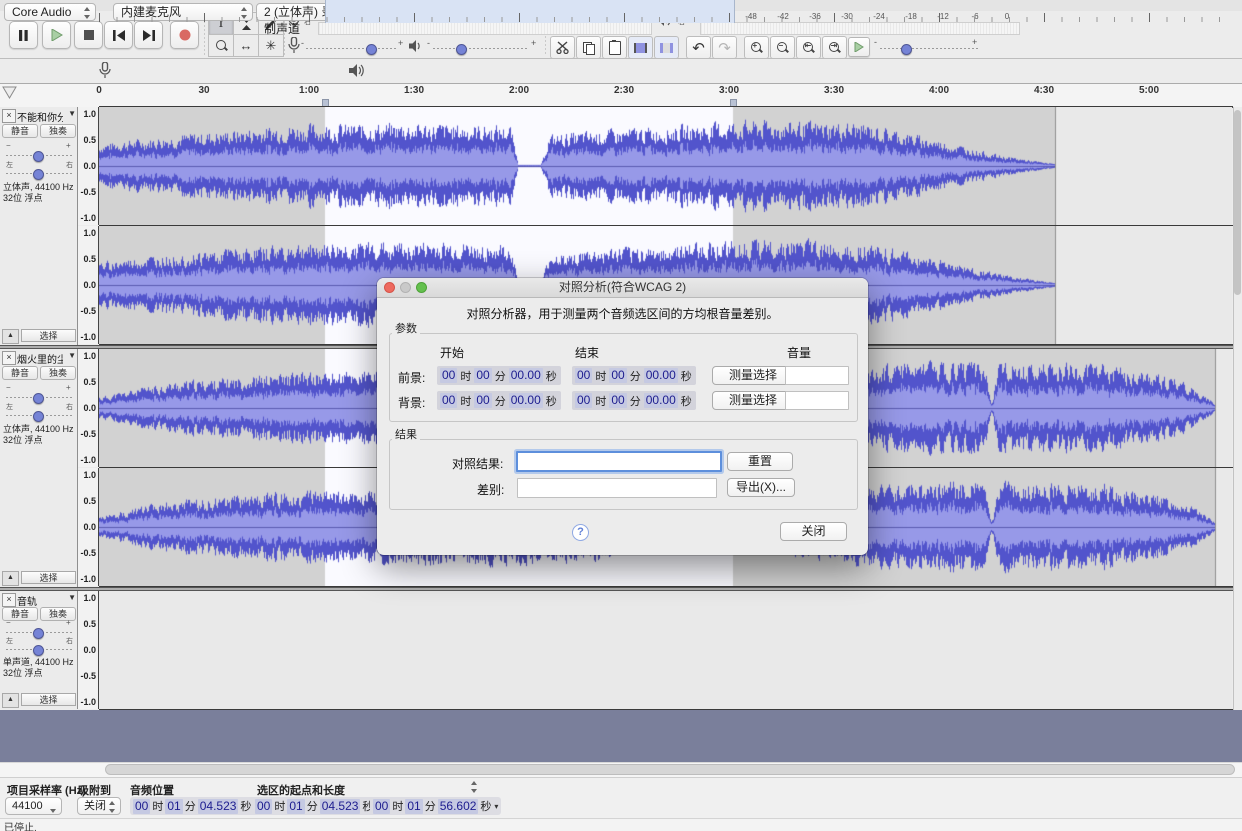 The image size is (1242, 831). I want to click on record-volume-slider, so click(351, 48).